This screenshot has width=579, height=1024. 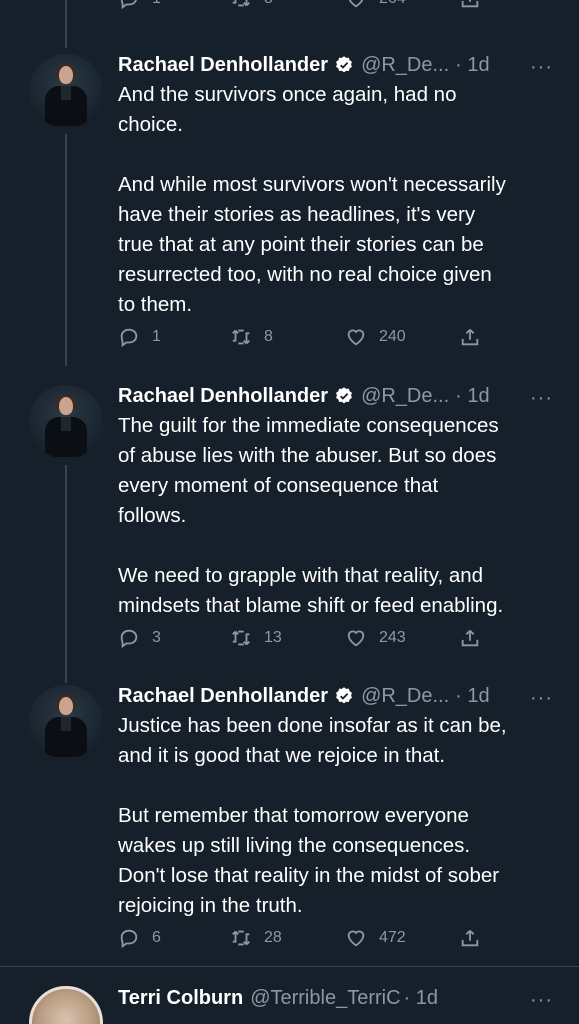 I want to click on like-button: 472, so click(x=375, y=938).